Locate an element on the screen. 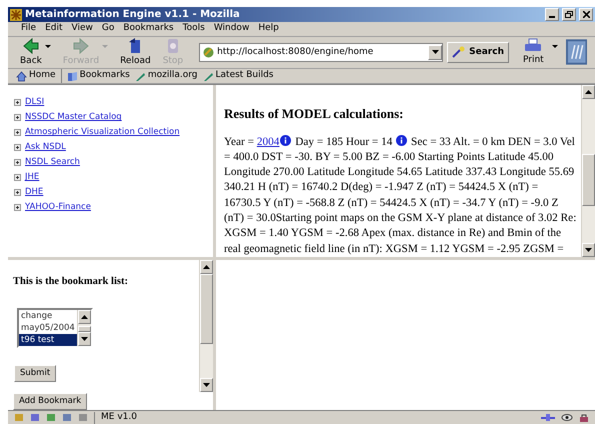 This screenshot has height=424, width=595. window-title: Metainformation Engine v1.1 - Mozilla is located at coordinates (132, 15).